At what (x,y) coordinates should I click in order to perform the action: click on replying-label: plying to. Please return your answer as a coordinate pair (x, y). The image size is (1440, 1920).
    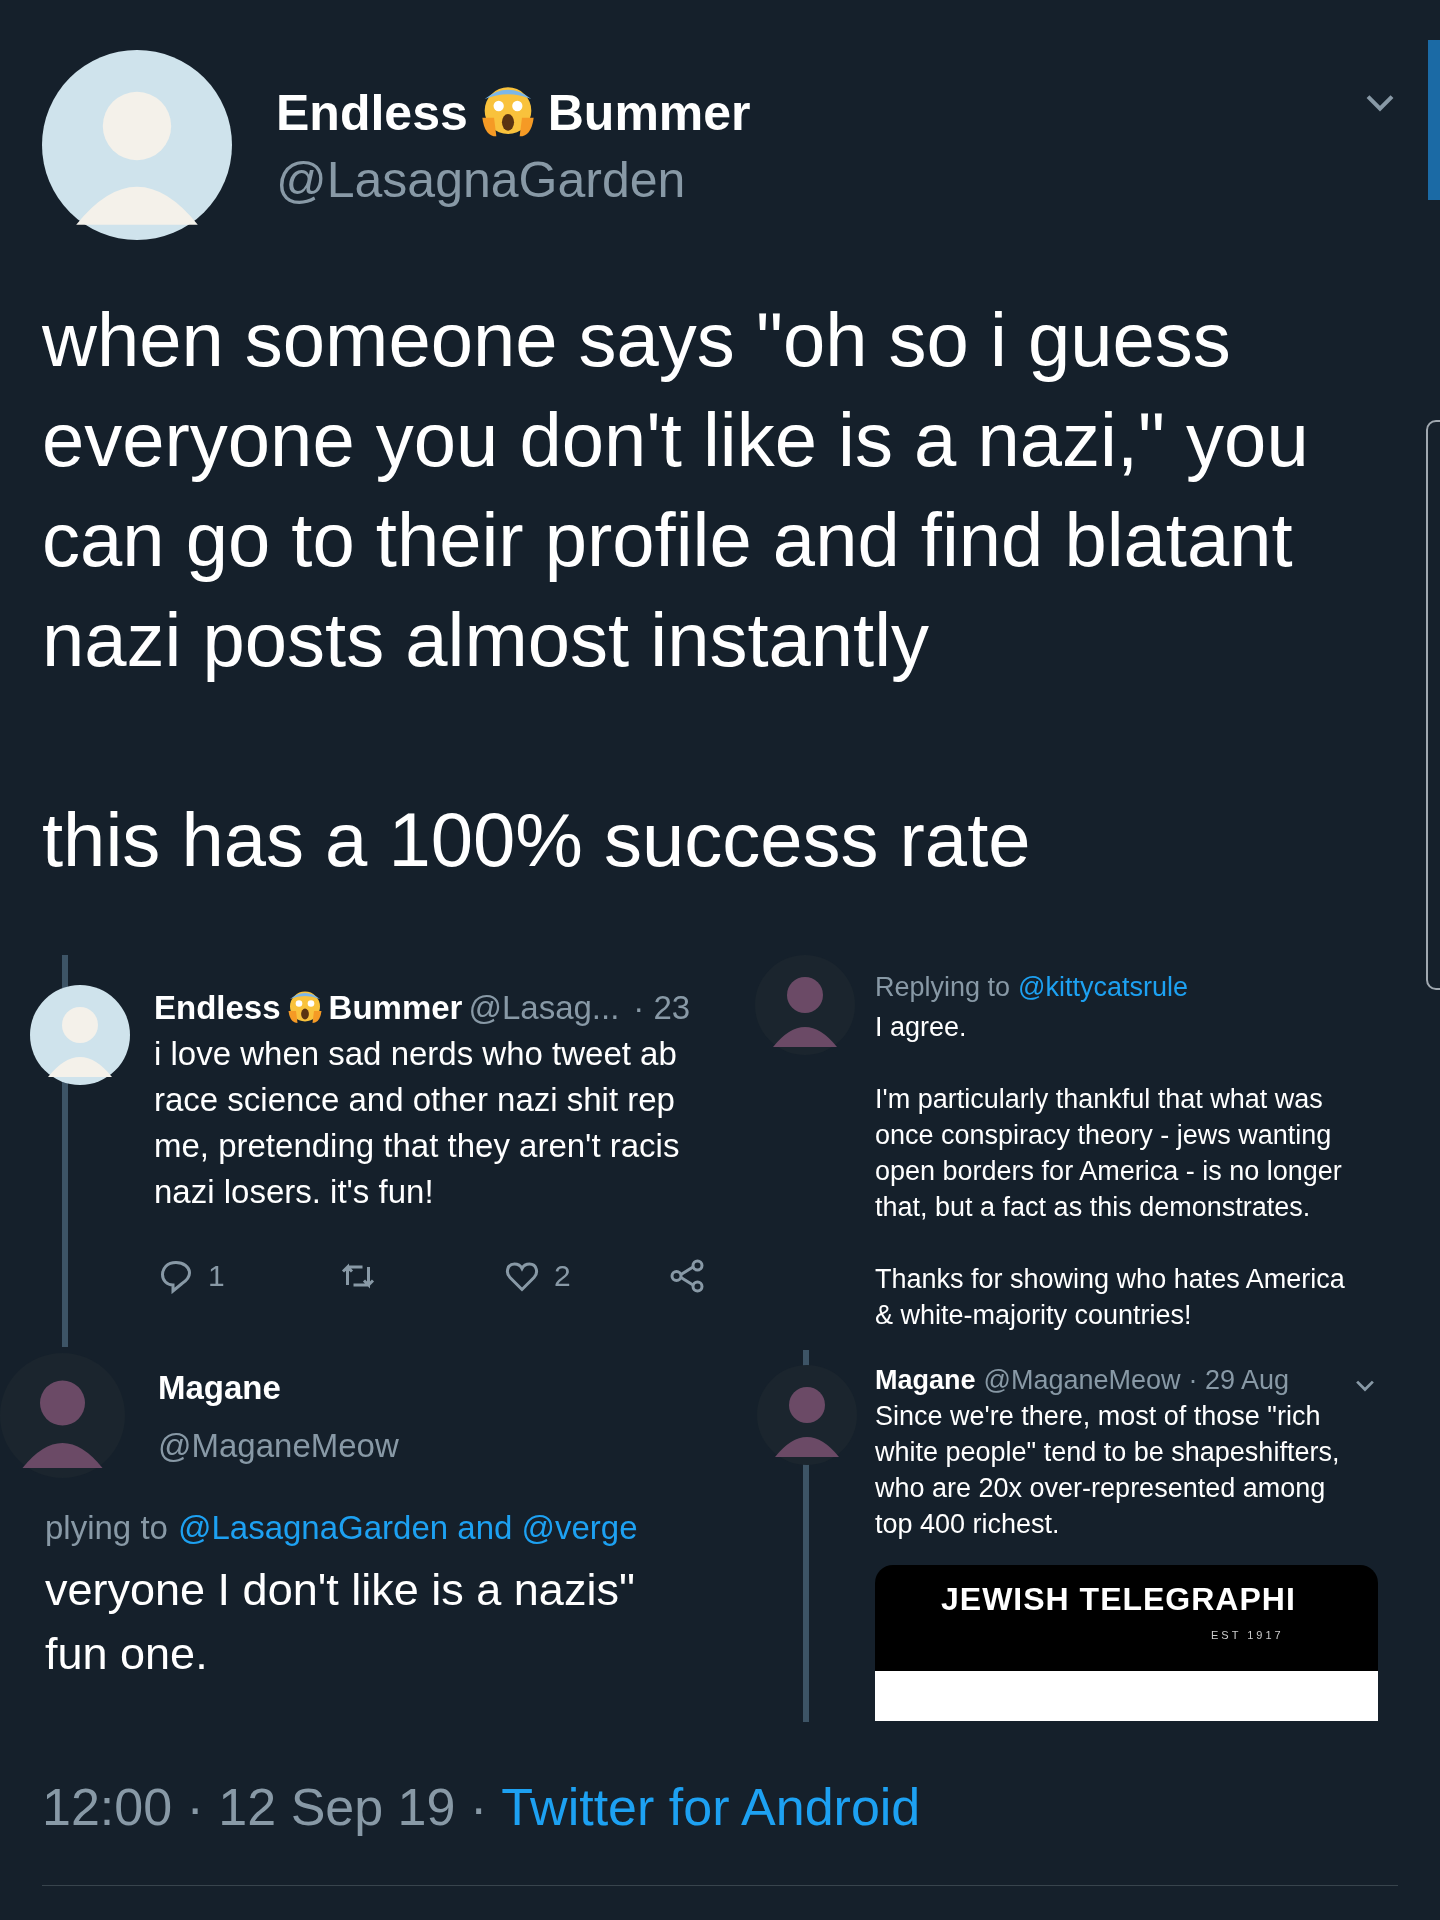
    Looking at the image, I should click on (106, 1528).